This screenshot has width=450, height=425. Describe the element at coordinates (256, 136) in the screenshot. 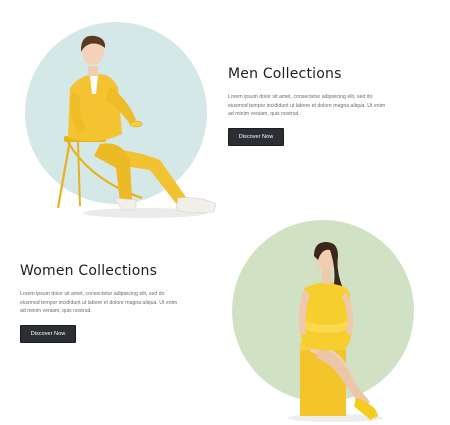

I see `men-discover-now-button: Discover Now` at that location.